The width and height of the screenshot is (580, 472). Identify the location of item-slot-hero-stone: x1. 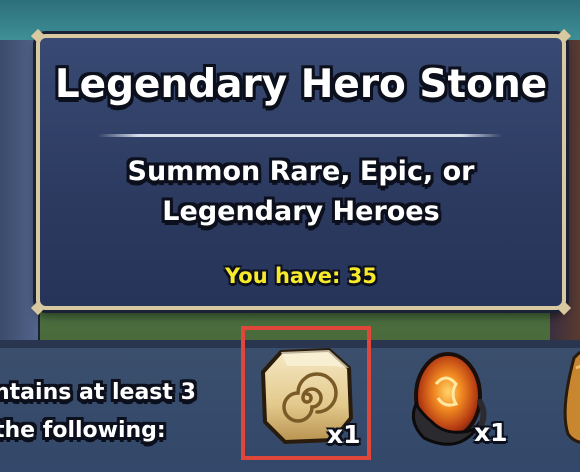
(306, 393).